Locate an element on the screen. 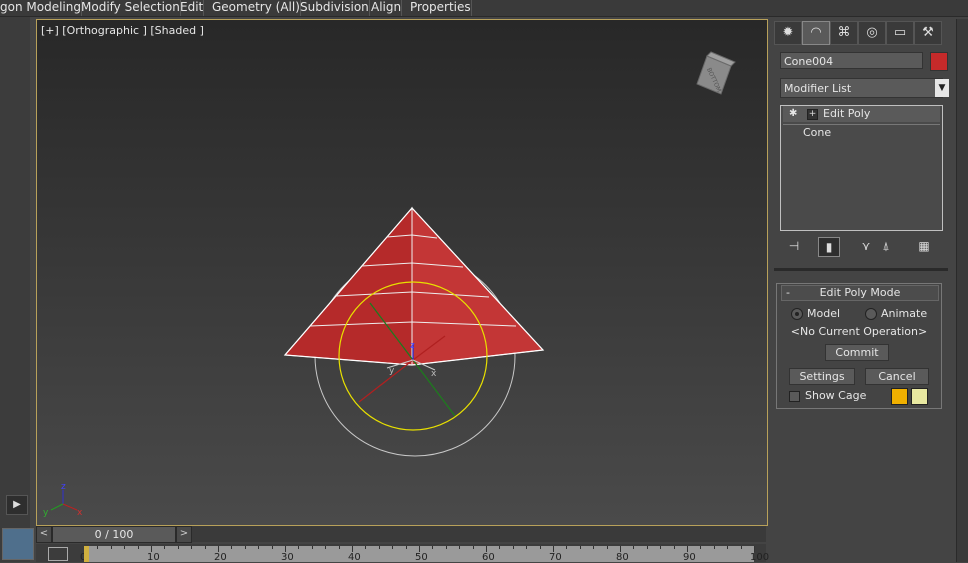 This screenshot has height=563, width=968. track-ruler: 0102030405060708090100 is located at coordinates (424, 554).